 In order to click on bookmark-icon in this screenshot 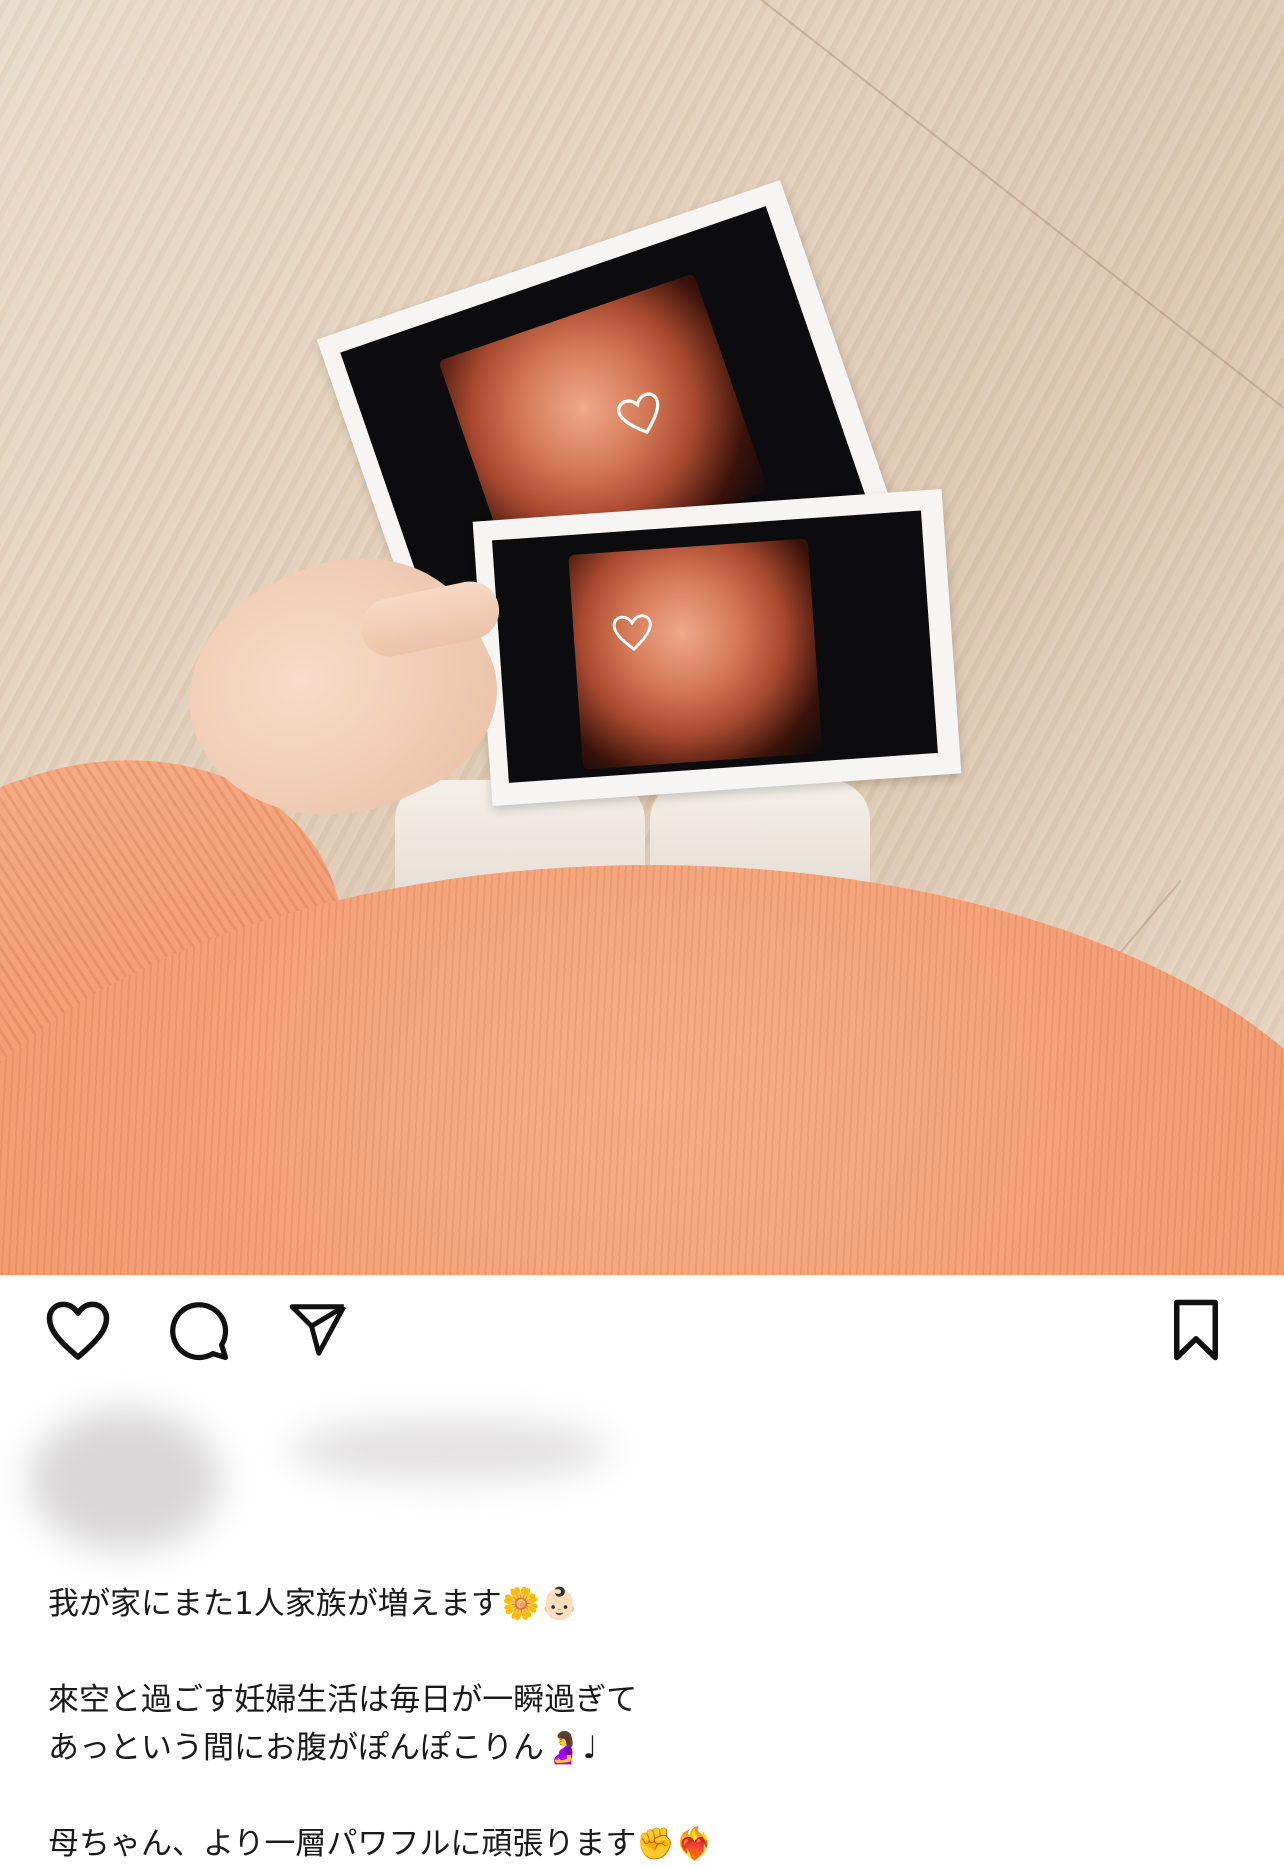, I will do `click(1196, 1330)`.